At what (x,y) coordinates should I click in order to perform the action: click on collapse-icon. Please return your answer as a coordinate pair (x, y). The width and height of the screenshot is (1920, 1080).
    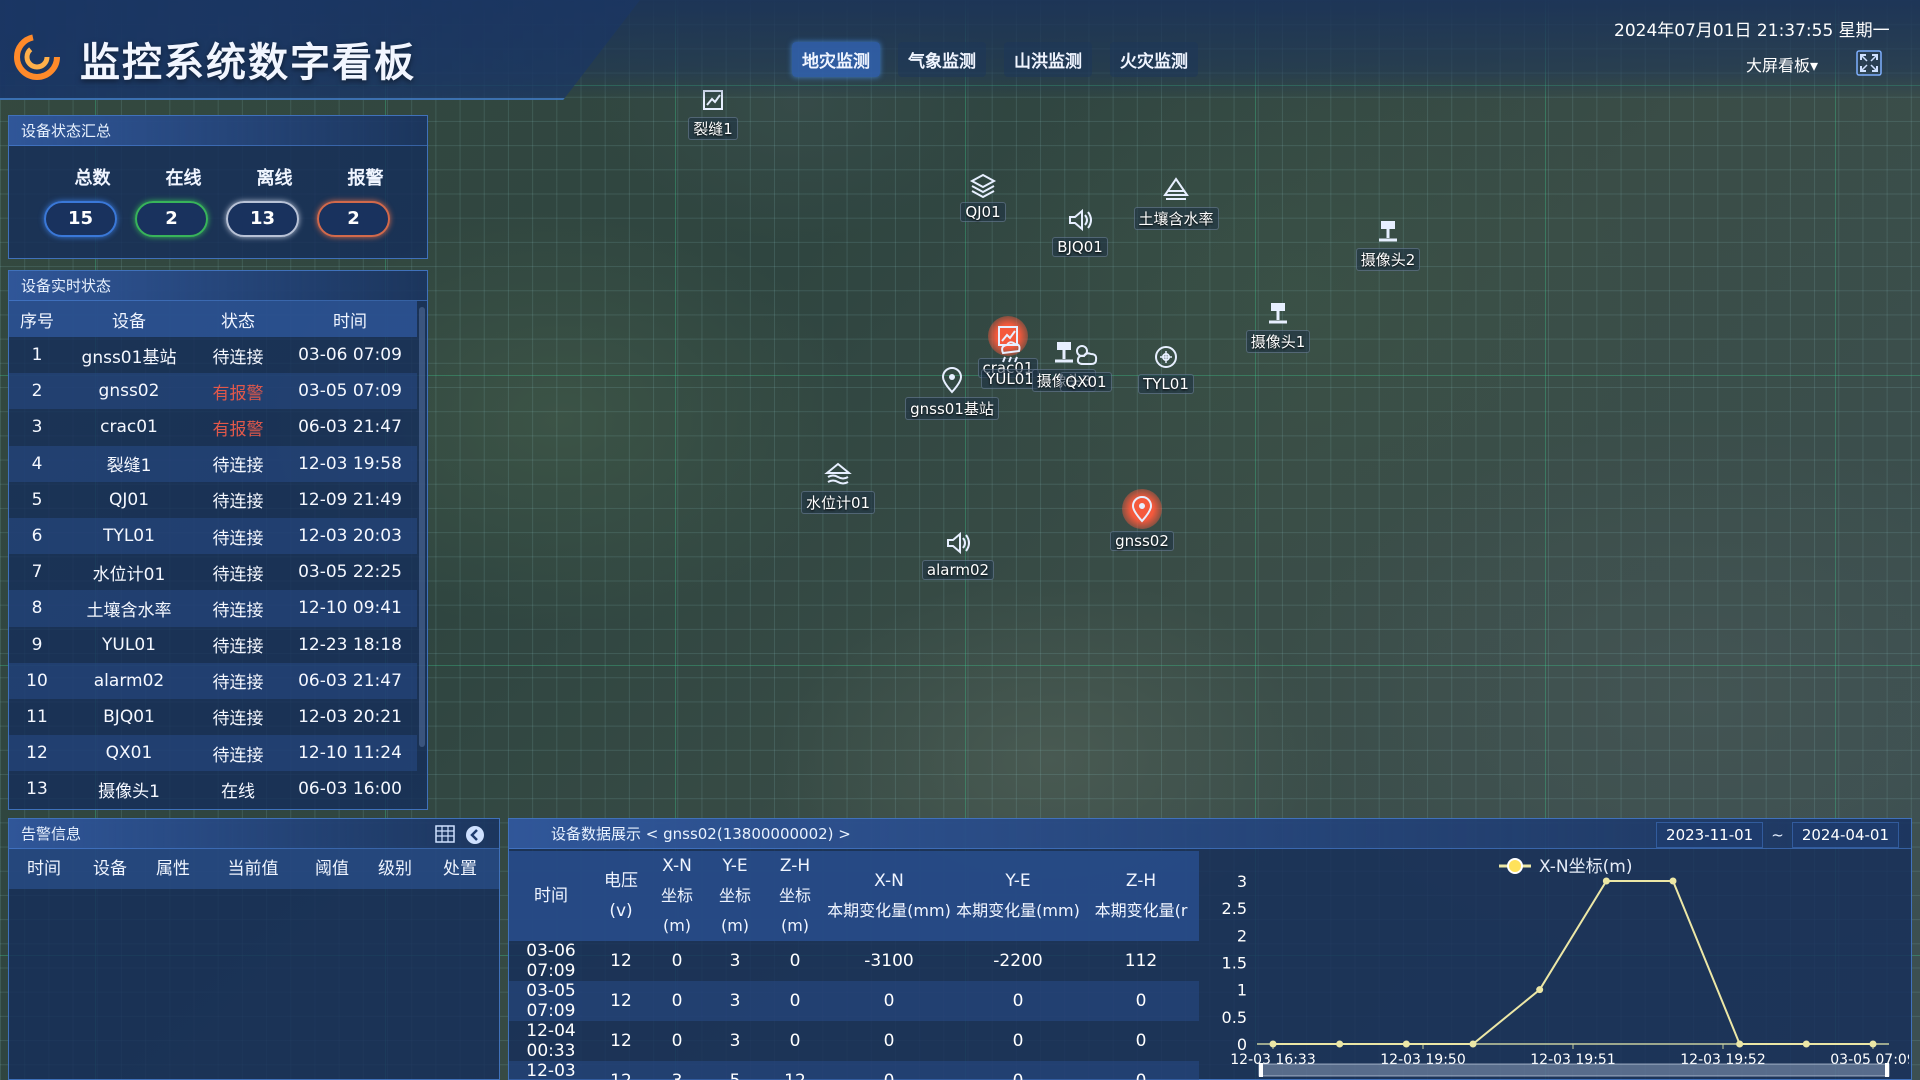
    Looking at the image, I should click on (475, 835).